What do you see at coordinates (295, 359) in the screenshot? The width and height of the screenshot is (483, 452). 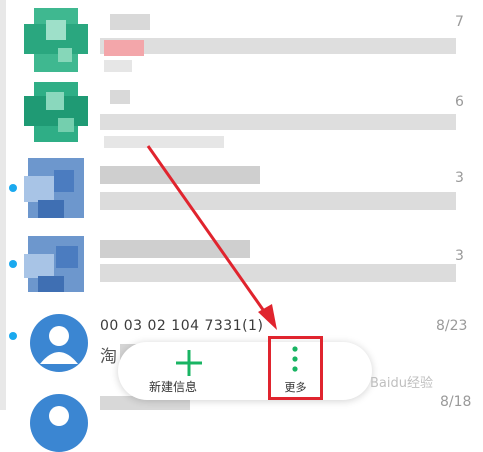 I see `more-vertical-icon` at bounding box center [295, 359].